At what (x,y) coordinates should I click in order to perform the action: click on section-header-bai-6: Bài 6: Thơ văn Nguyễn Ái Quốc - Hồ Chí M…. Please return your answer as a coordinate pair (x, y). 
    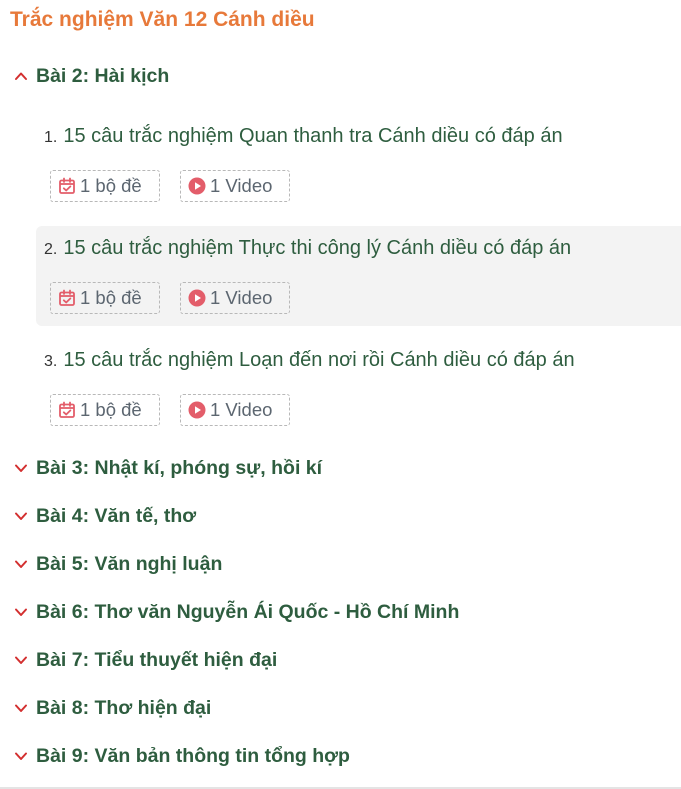
    Looking at the image, I should click on (236, 612).